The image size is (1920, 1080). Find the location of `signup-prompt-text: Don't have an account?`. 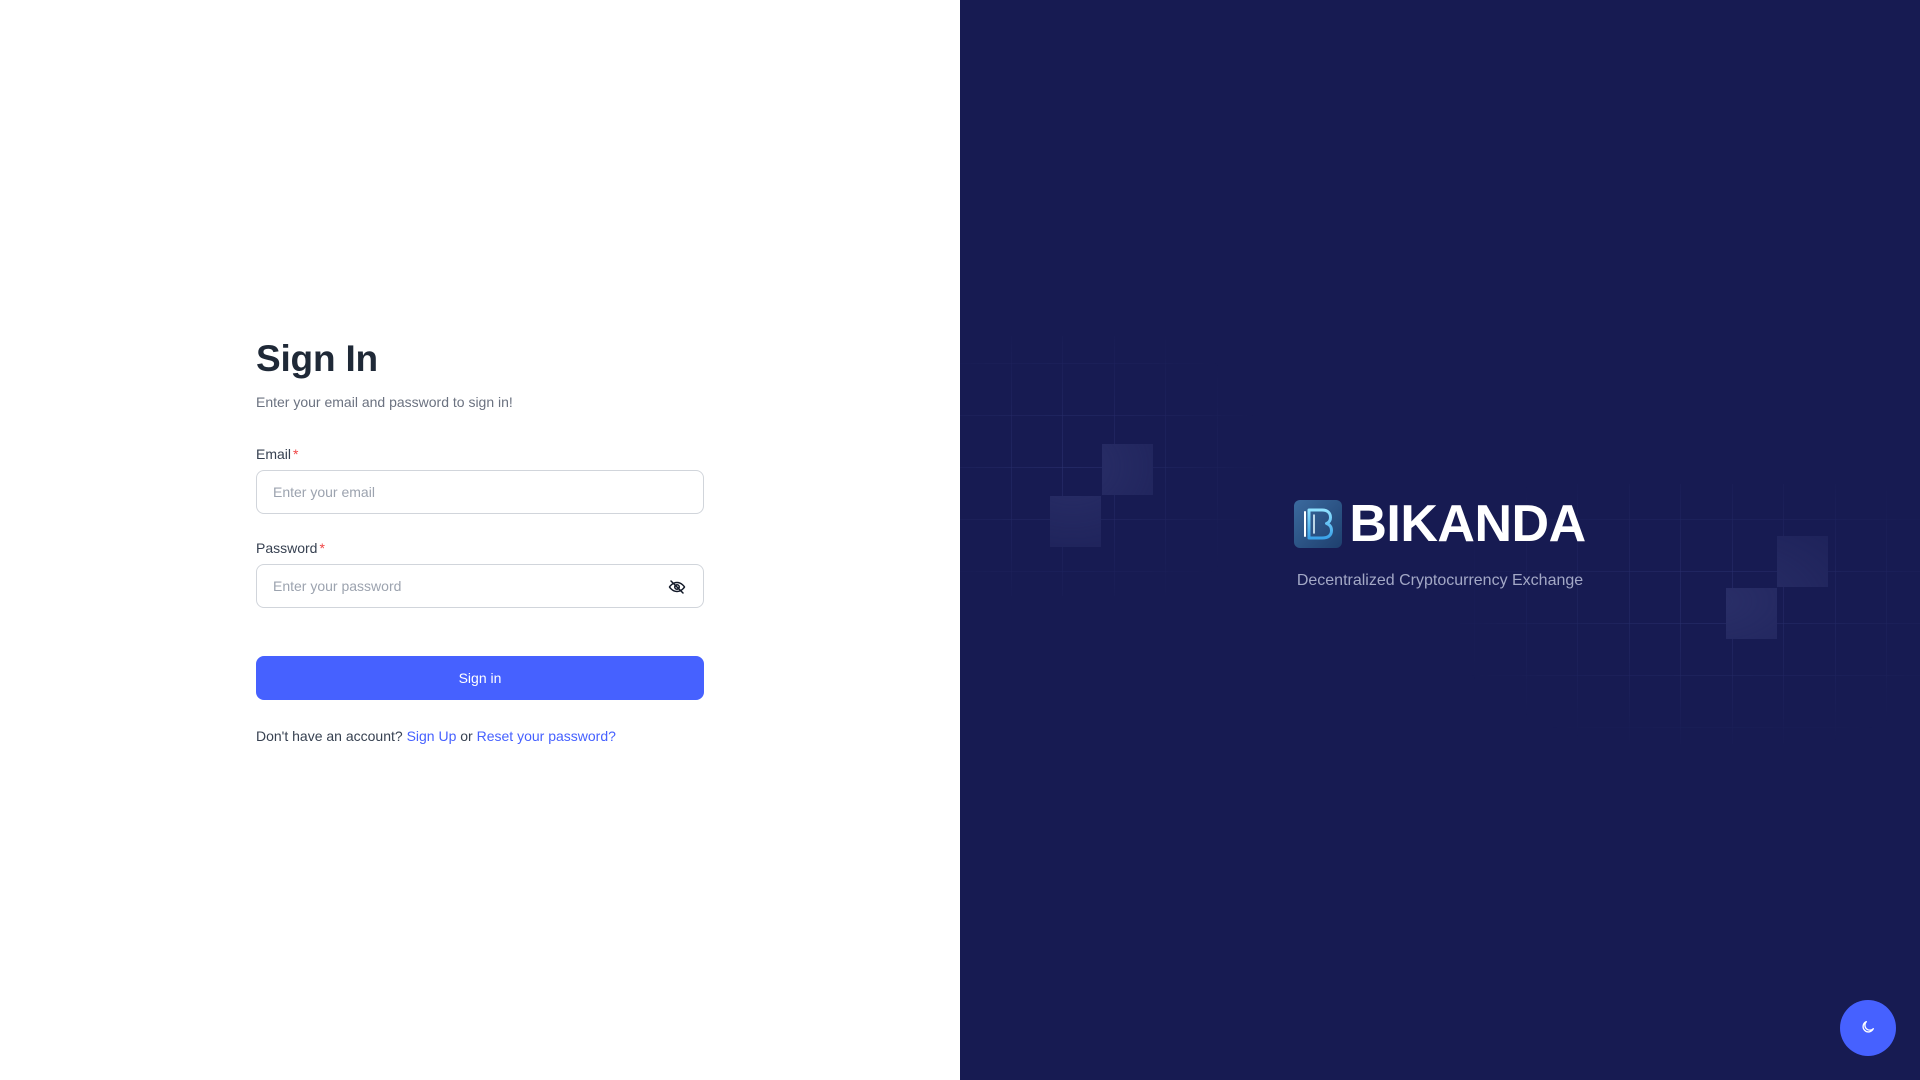

signup-prompt-text: Don't have an account? is located at coordinates (329, 736).